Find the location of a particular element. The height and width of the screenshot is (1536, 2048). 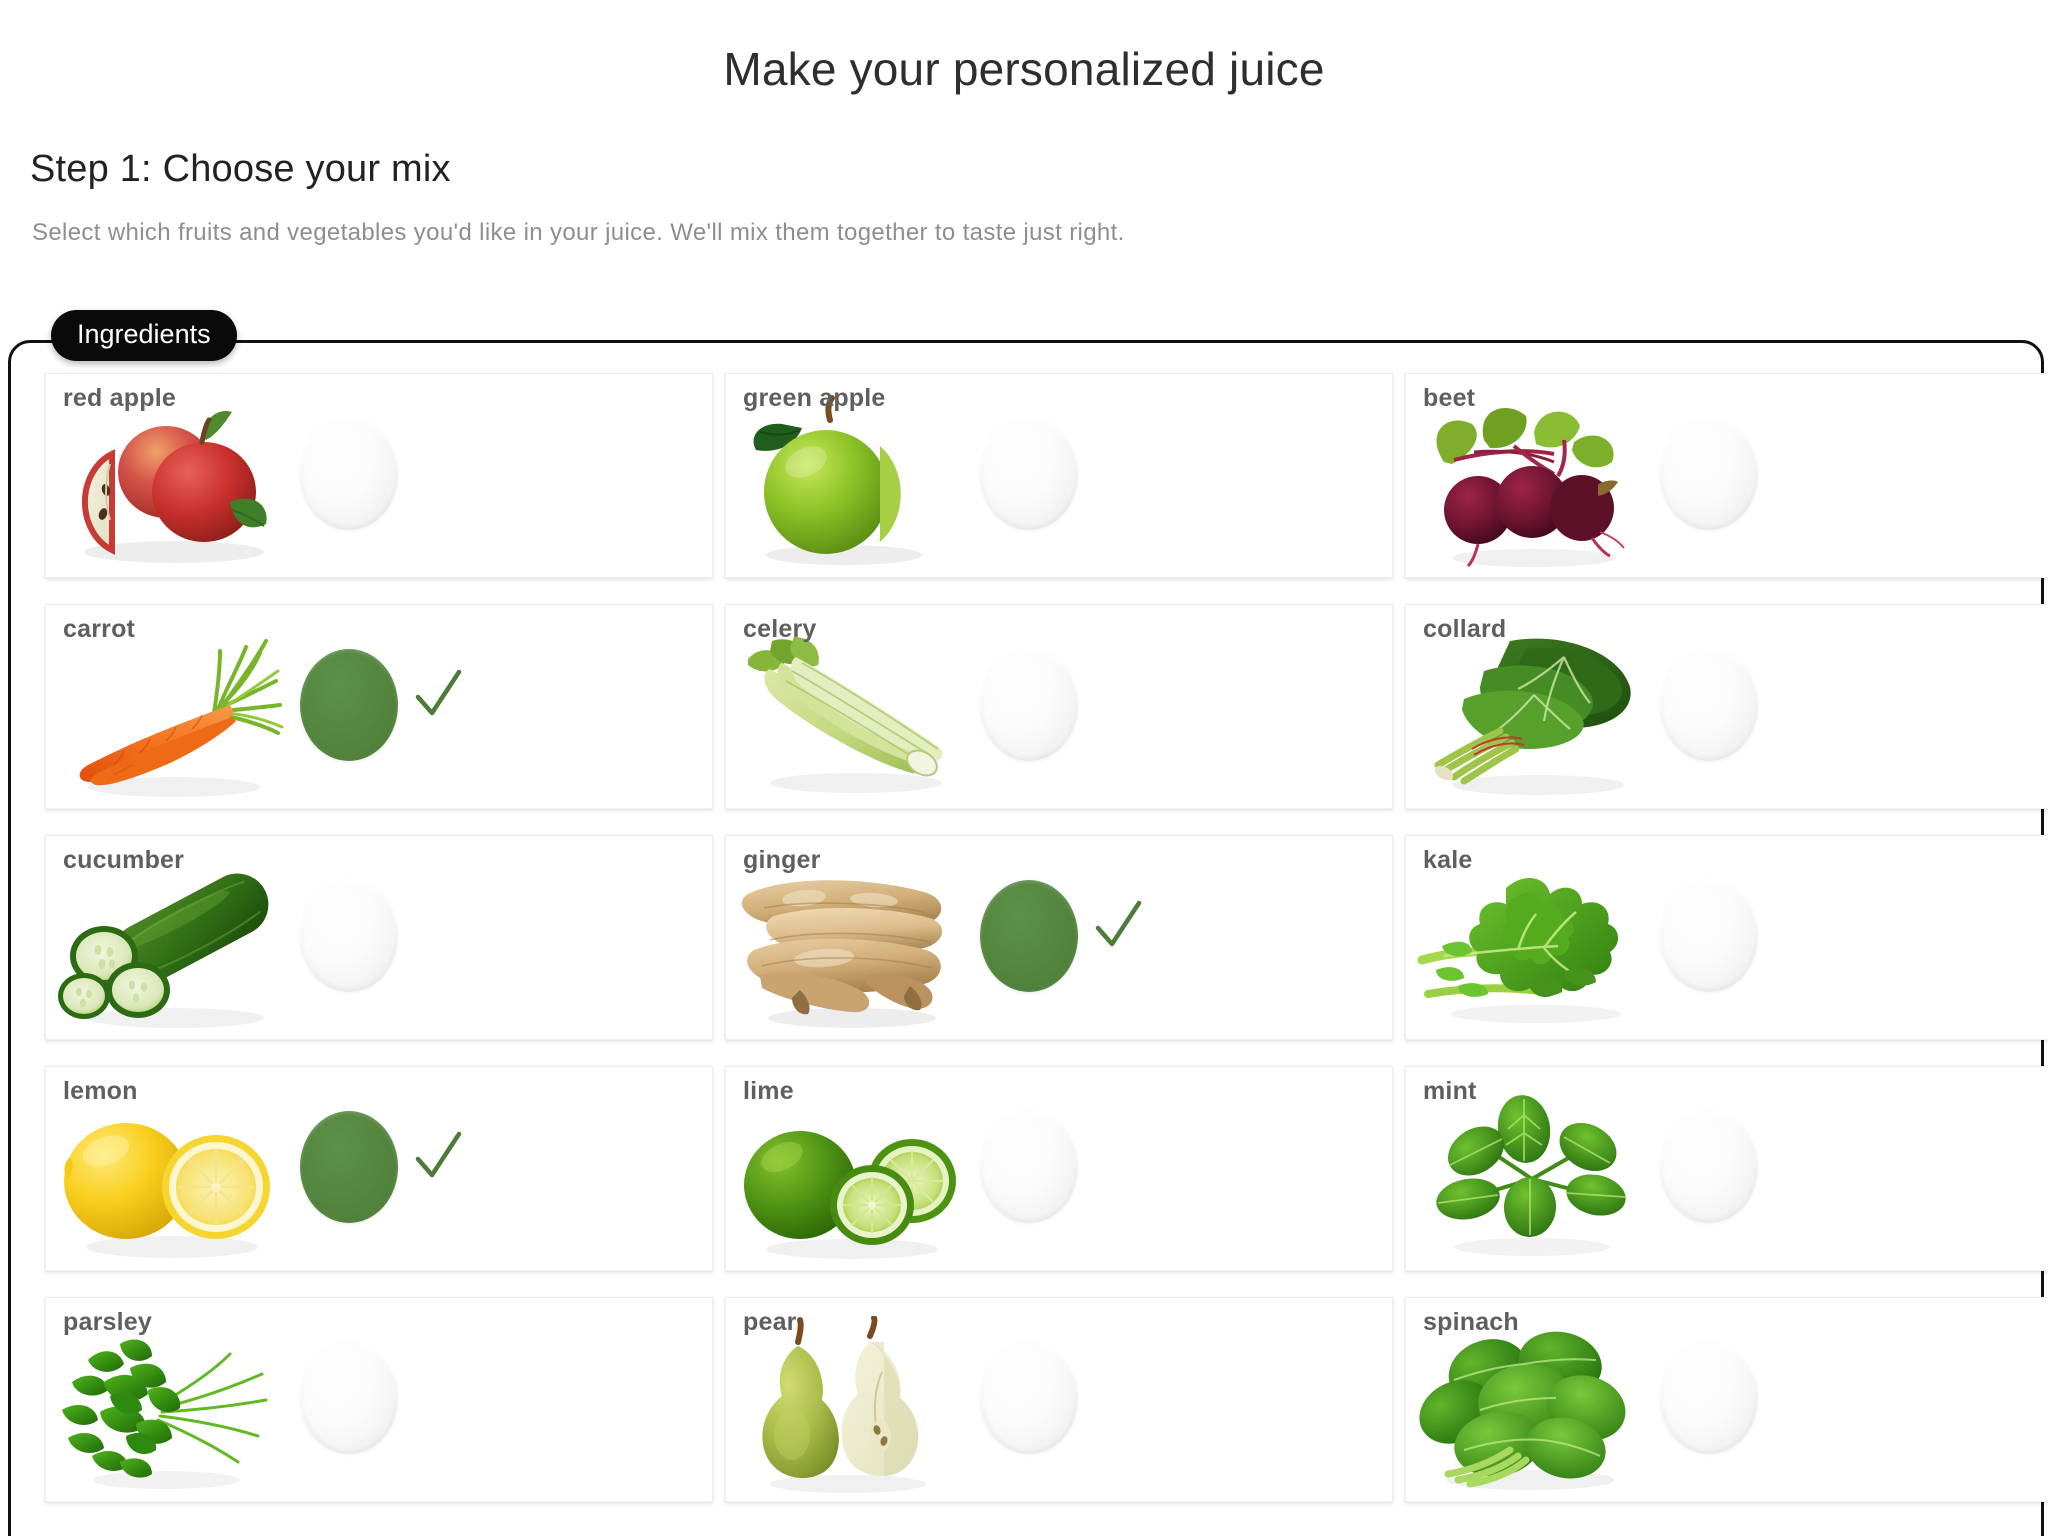

celery-image is located at coordinates (851, 713).